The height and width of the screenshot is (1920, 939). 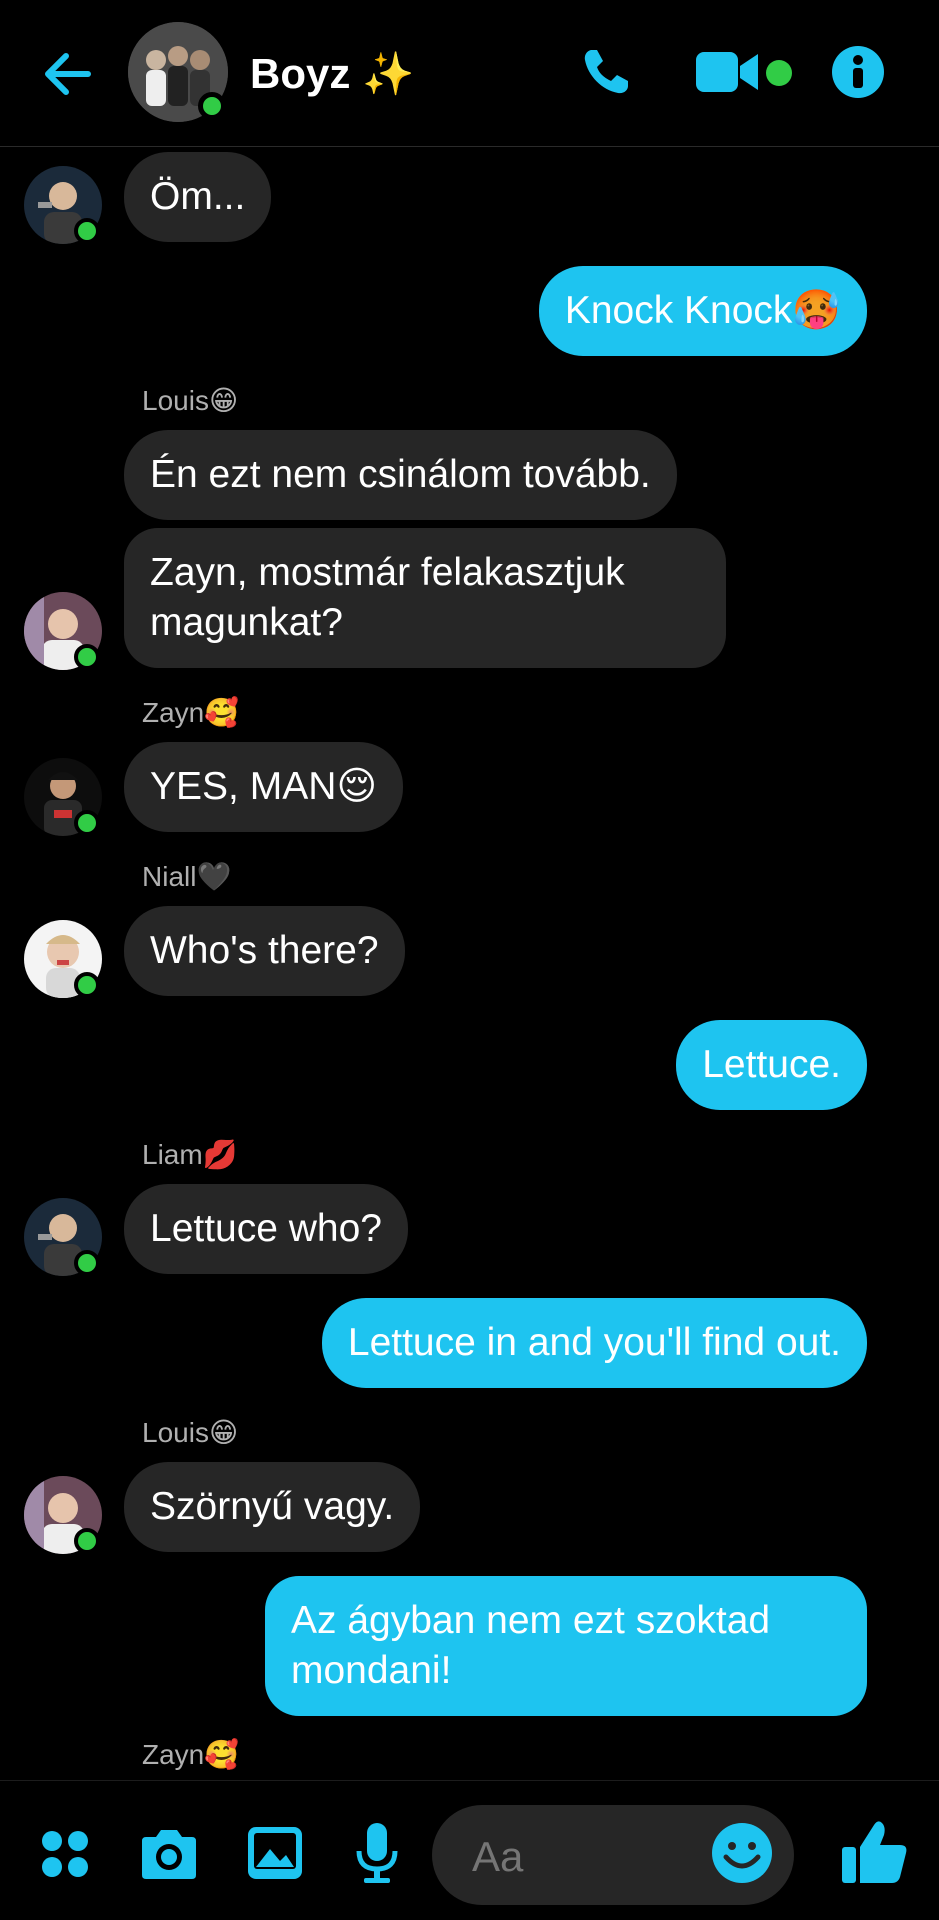 What do you see at coordinates (275, 1853) in the screenshot?
I see `image-icon` at bounding box center [275, 1853].